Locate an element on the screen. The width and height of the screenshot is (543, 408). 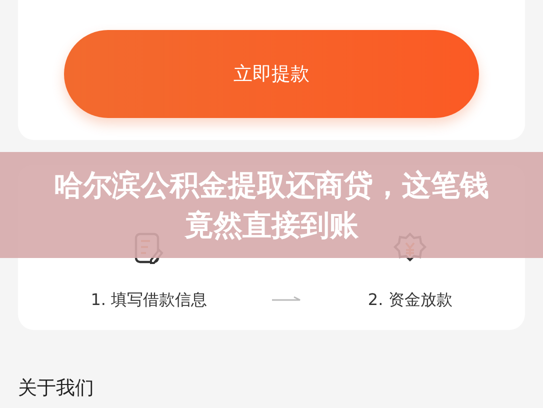
section-title: 关于我们 is located at coordinates (56, 388).